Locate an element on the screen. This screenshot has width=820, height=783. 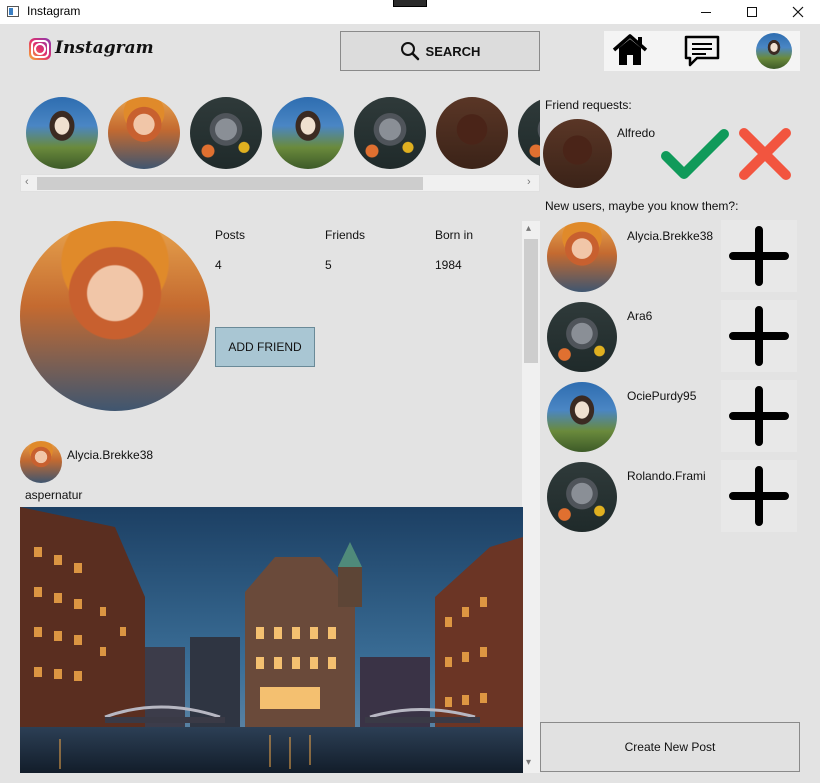
post-caption: aspernatur is located at coordinates (54, 495).